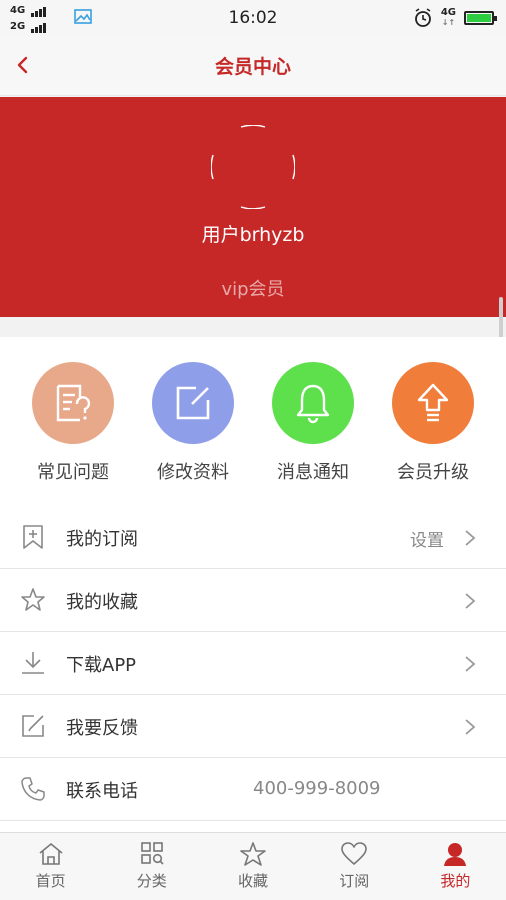 Image resolution: width=506 pixels, height=900 pixels. I want to click on menu-item-feedback: 我要反馈, so click(253, 726).